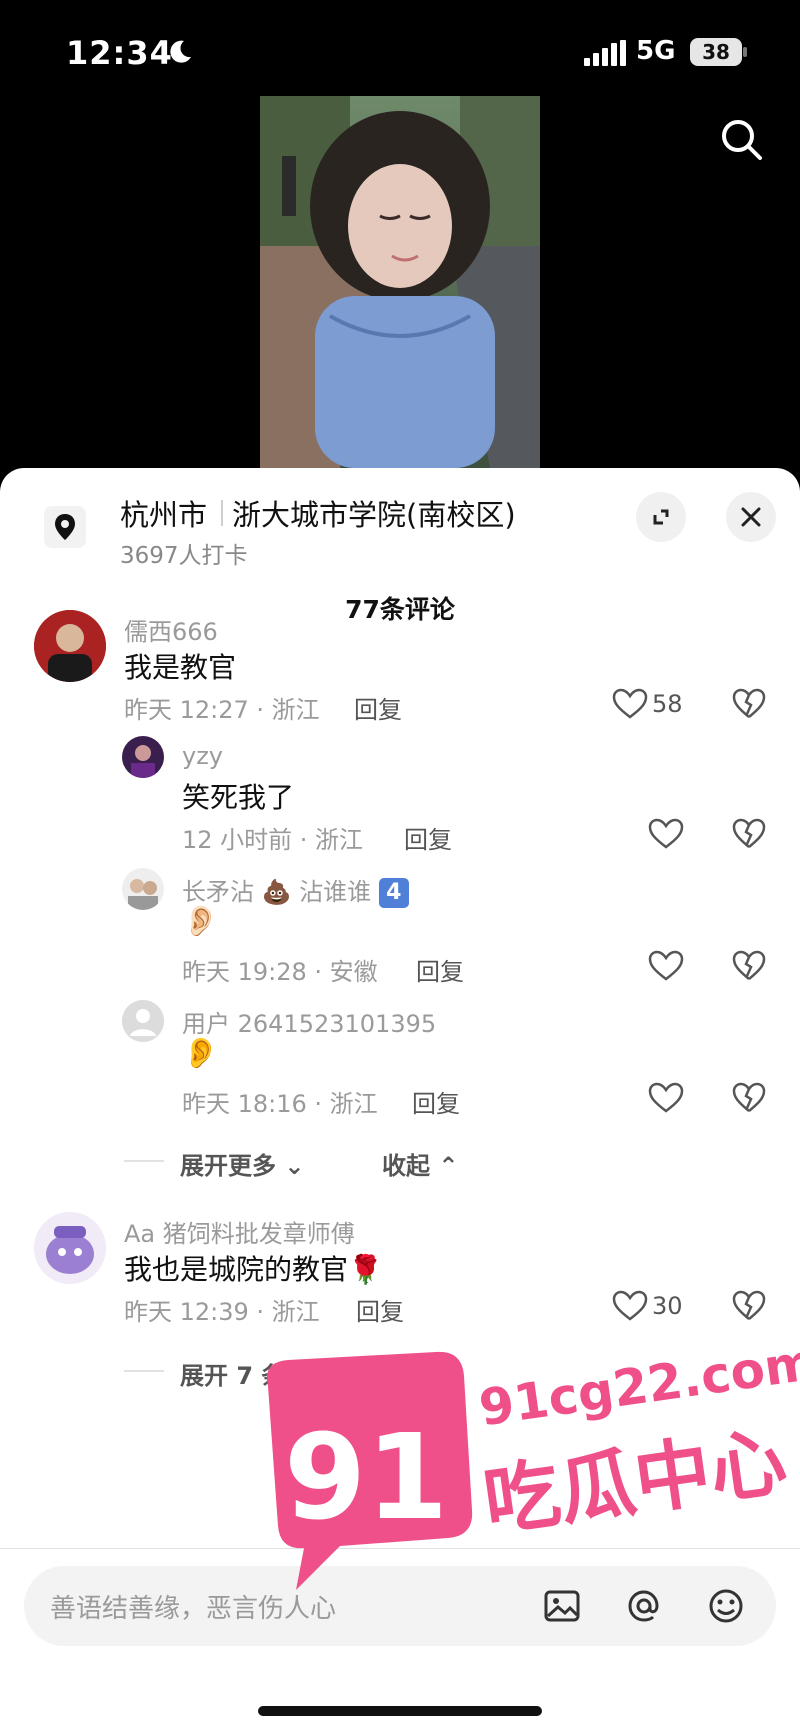 The height and width of the screenshot is (1733, 800). I want to click on comment-meta: 昨天 12:27 · 浙江, so click(222, 710).